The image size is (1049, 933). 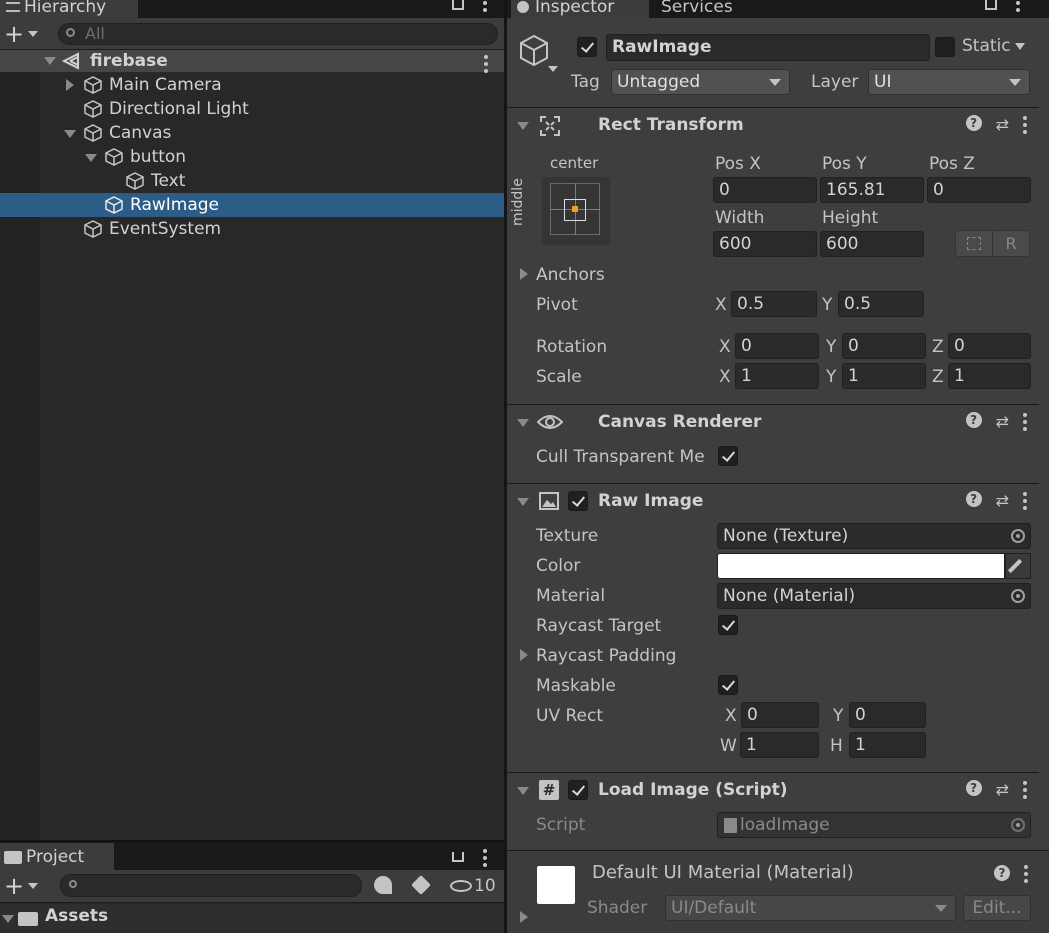 I want to click on icon-picker-arrow-icon, so click(x=553, y=69).